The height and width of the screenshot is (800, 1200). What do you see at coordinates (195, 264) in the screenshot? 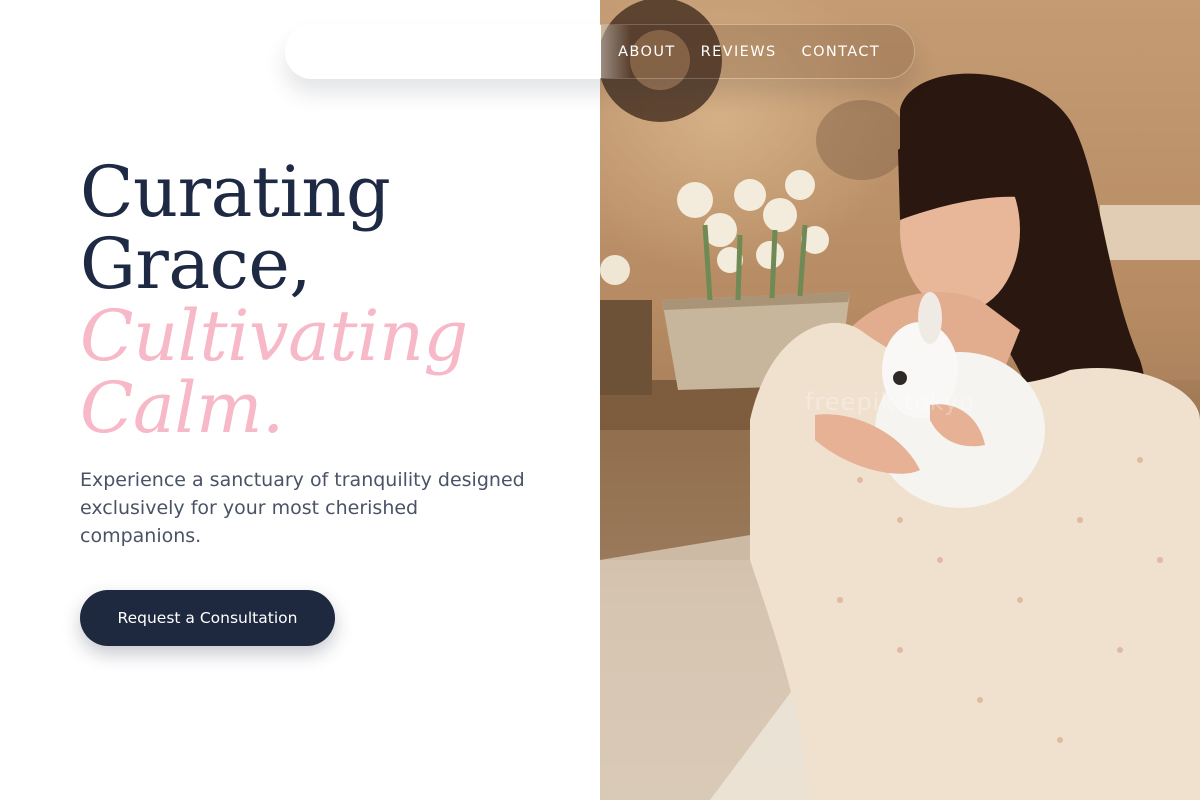
I see `headline-line-2: Grace,` at bounding box center [195, 264].